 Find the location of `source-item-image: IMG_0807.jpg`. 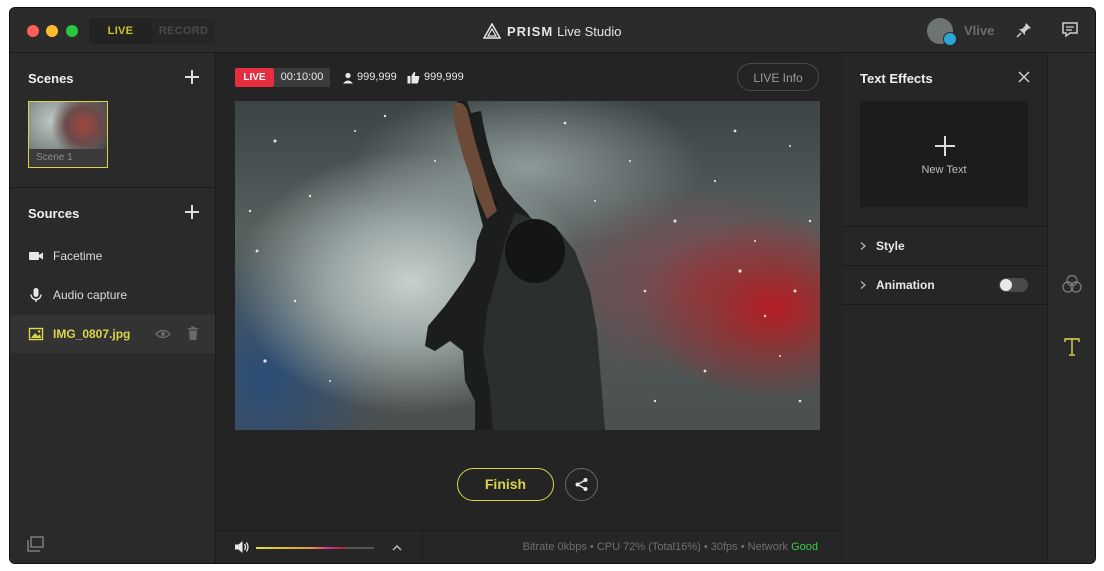

source-item-image: IMG_0807.jpg is located at coordinates (112, 334).